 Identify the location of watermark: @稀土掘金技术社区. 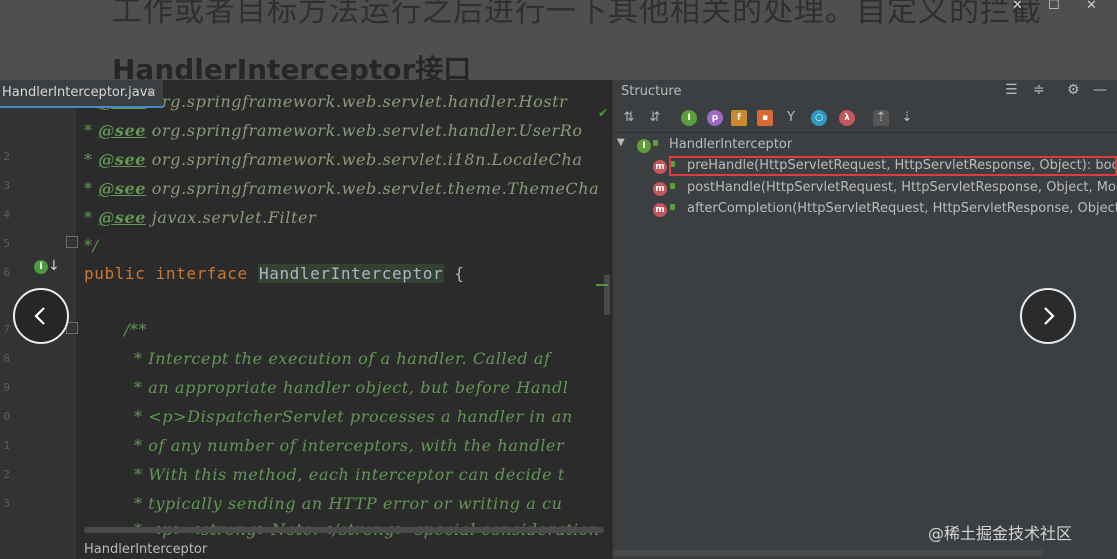
(1000, 533).